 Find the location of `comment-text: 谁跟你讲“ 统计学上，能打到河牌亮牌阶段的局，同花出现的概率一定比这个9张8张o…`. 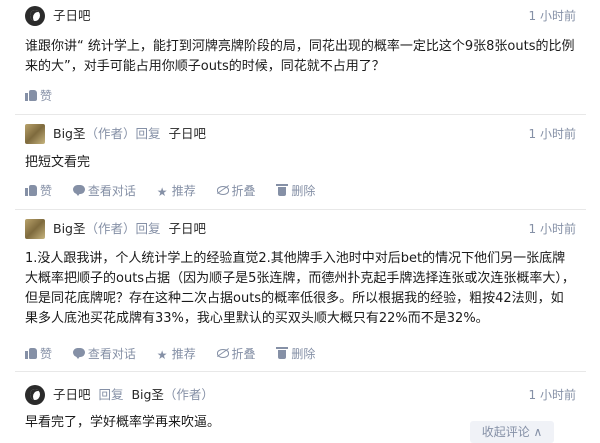

comment-text: 谁跟你讲“ 统计学上，能打到河牌亮牌阶段的局，同花出现的概率一定比这个9张8张o… is located at coordinates (300, 56).